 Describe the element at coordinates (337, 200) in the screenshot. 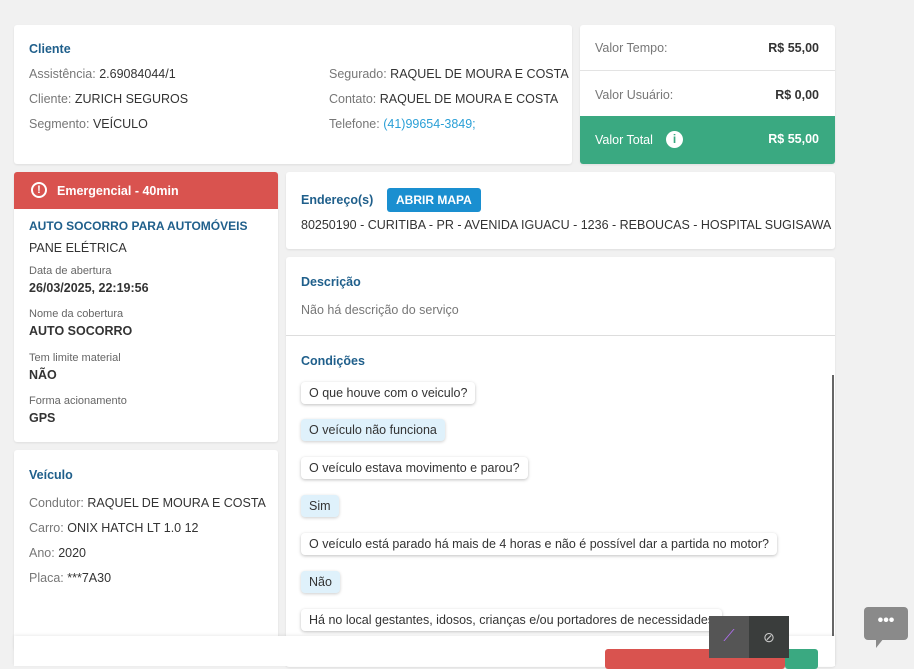

I see `address-title: Endereço(s)` at that location.